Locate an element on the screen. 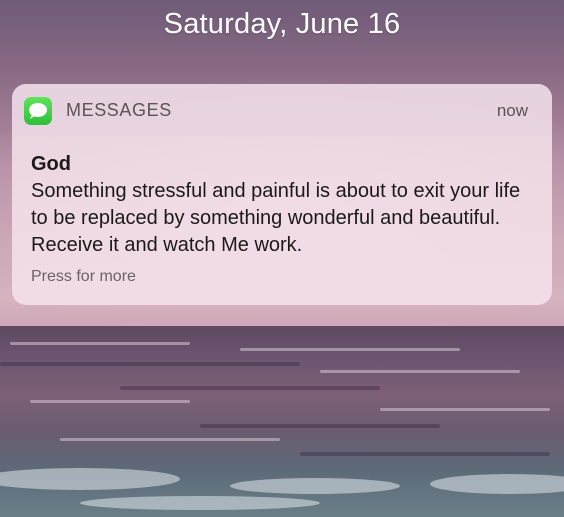  speech-bubble-icon is located at coordinates (38, 111).